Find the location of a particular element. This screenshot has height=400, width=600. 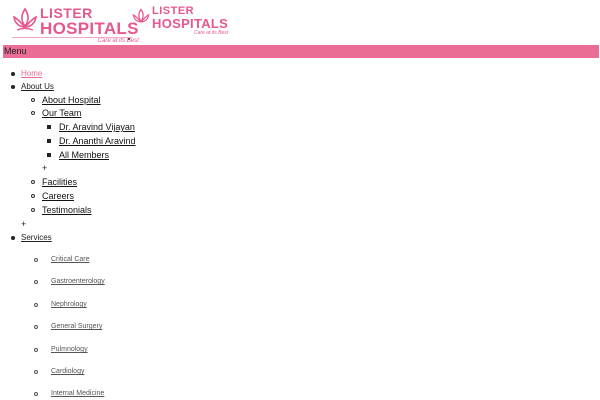

nav-link-about-hospital: About Hospital is located at coordinates (71, 100).